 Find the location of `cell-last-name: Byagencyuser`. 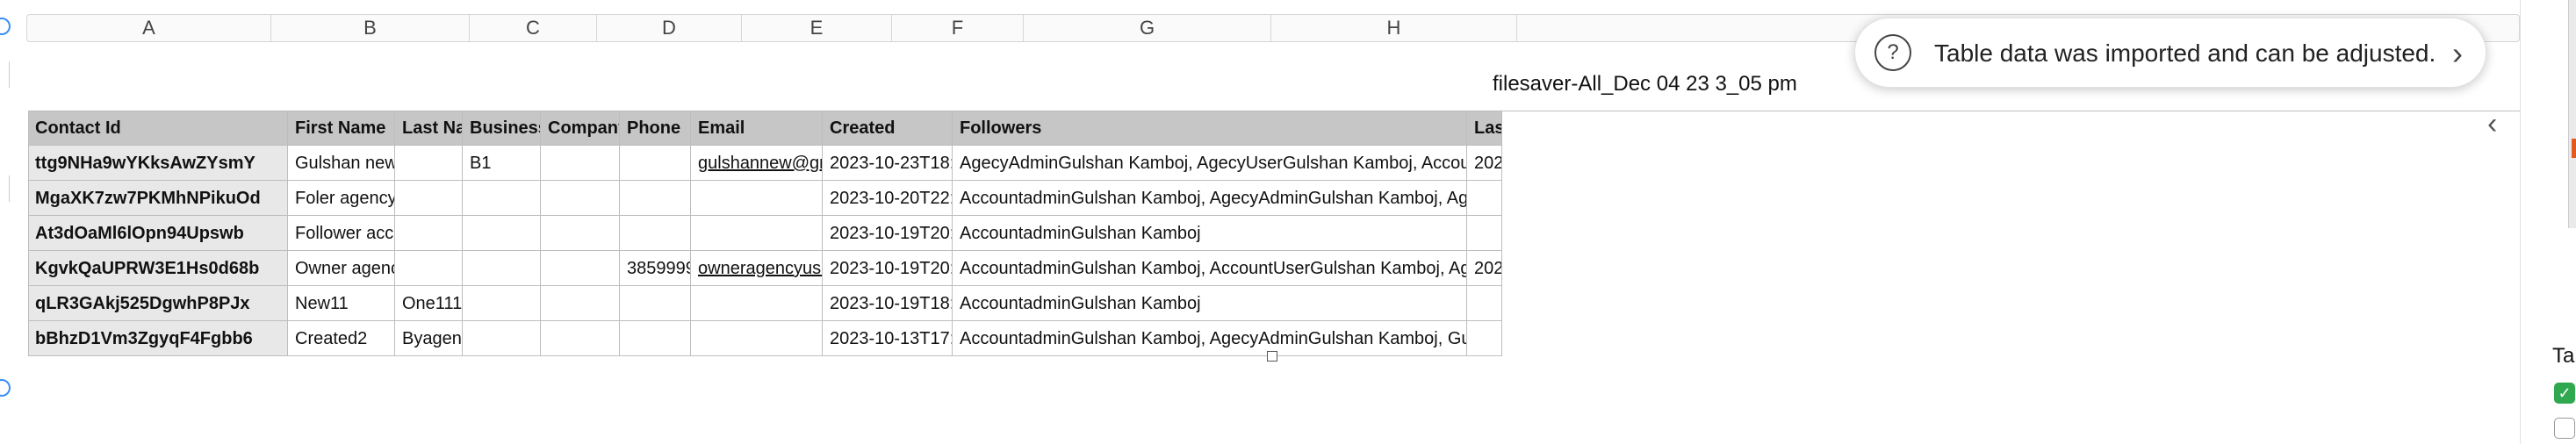

cell-last-name: Byagencyuser is located at coordinates (429, 338).